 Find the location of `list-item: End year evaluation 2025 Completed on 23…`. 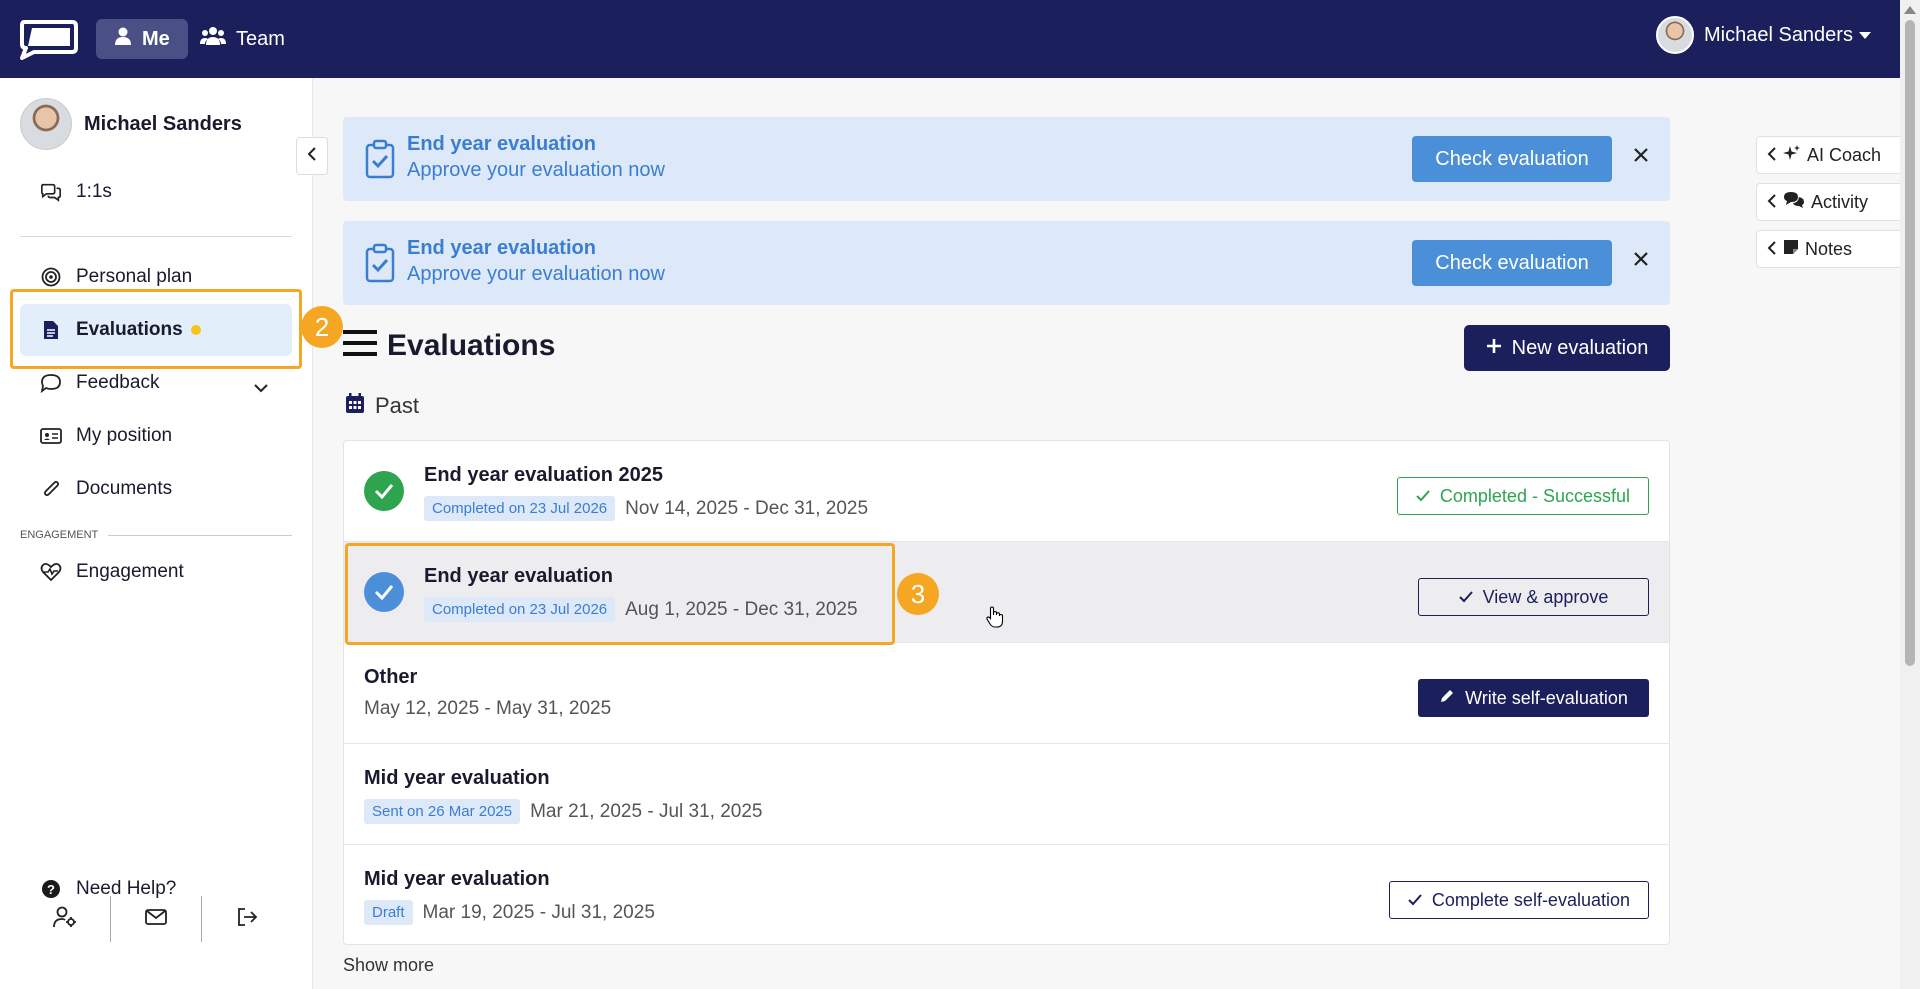

list-item: End year evaluation 2025 Completed on 23… is located at coordinates (1006, 491).